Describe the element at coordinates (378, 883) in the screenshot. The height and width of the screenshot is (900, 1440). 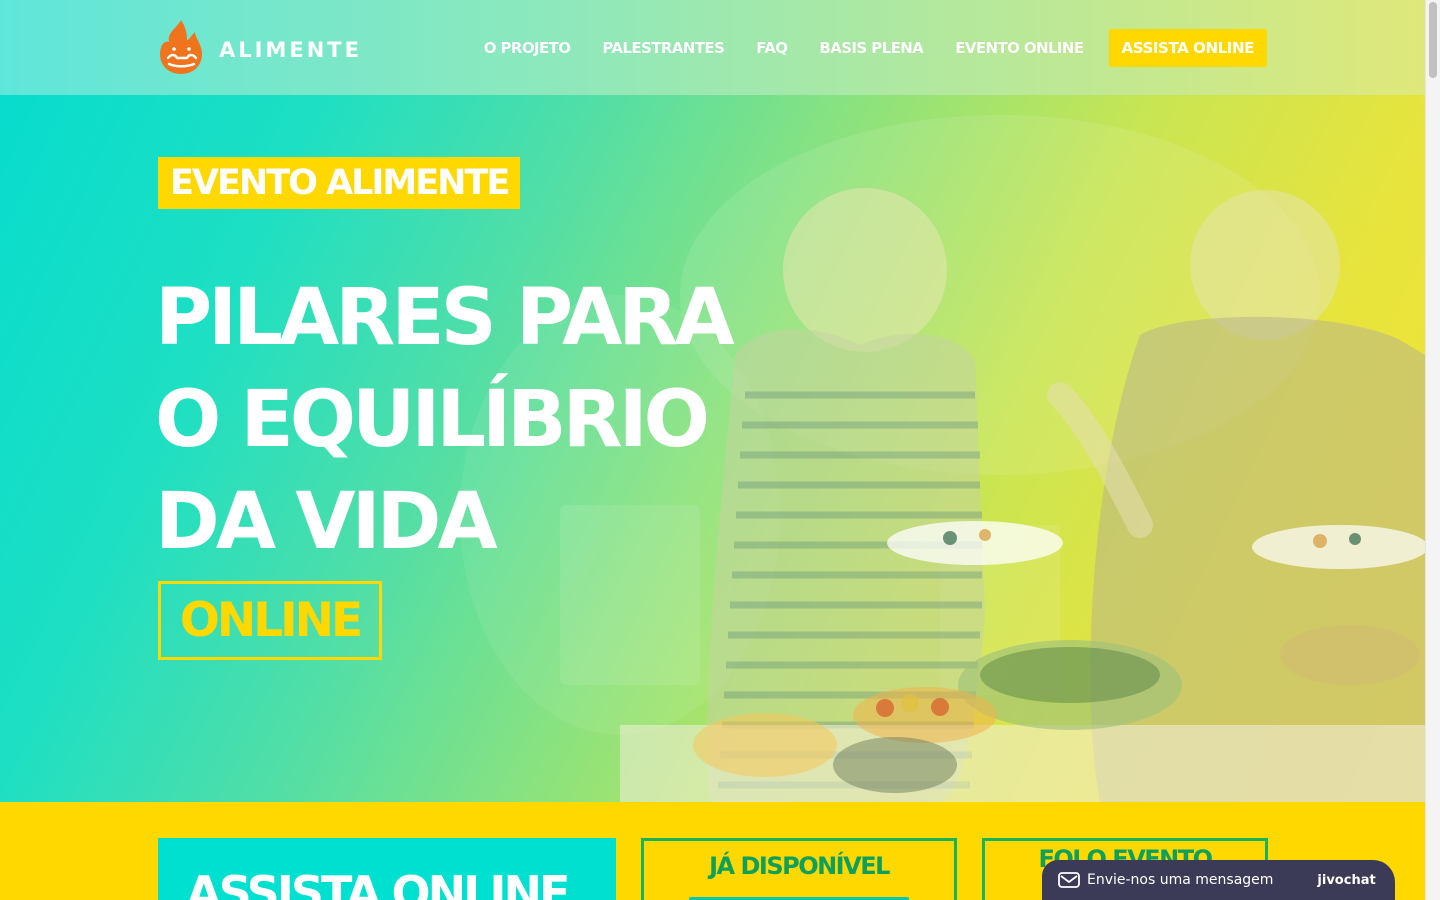
I see `watch-online-card-title: ASSISTA ONLINE` at that location.